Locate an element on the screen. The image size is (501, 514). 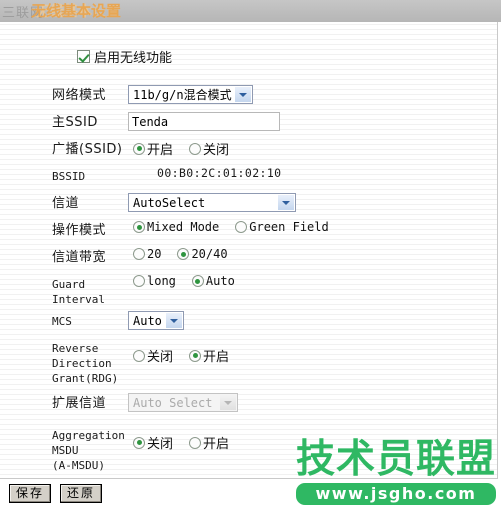
control-operation-mode: Mixed Mode Green Field is located at coordinates (312, 226).